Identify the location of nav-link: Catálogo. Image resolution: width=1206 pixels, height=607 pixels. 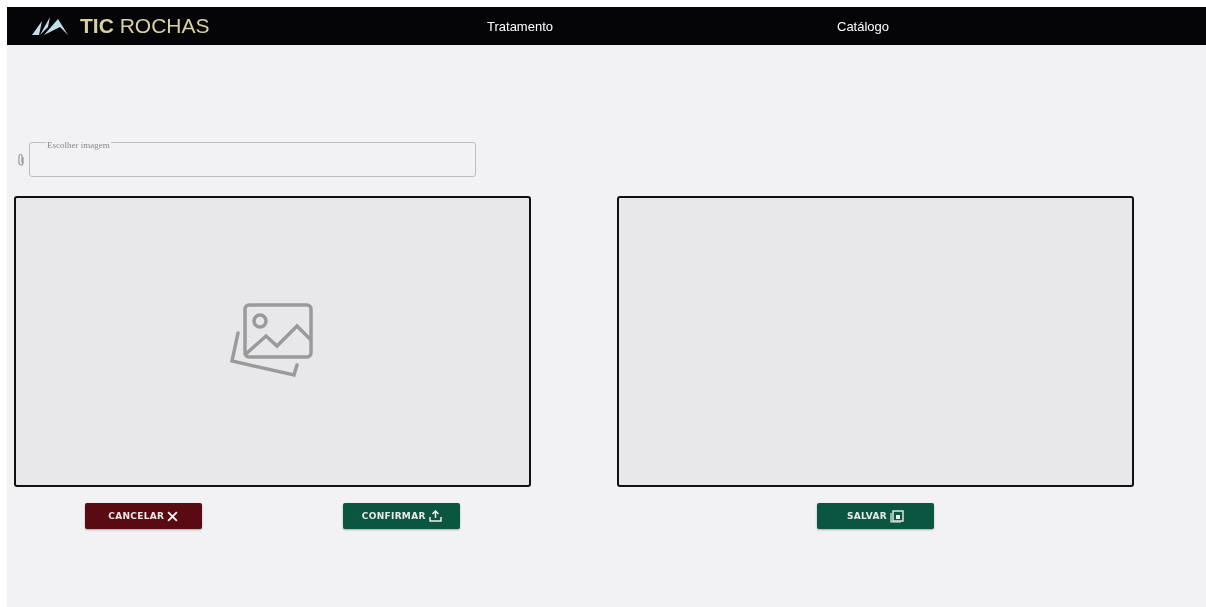
(863, 26).